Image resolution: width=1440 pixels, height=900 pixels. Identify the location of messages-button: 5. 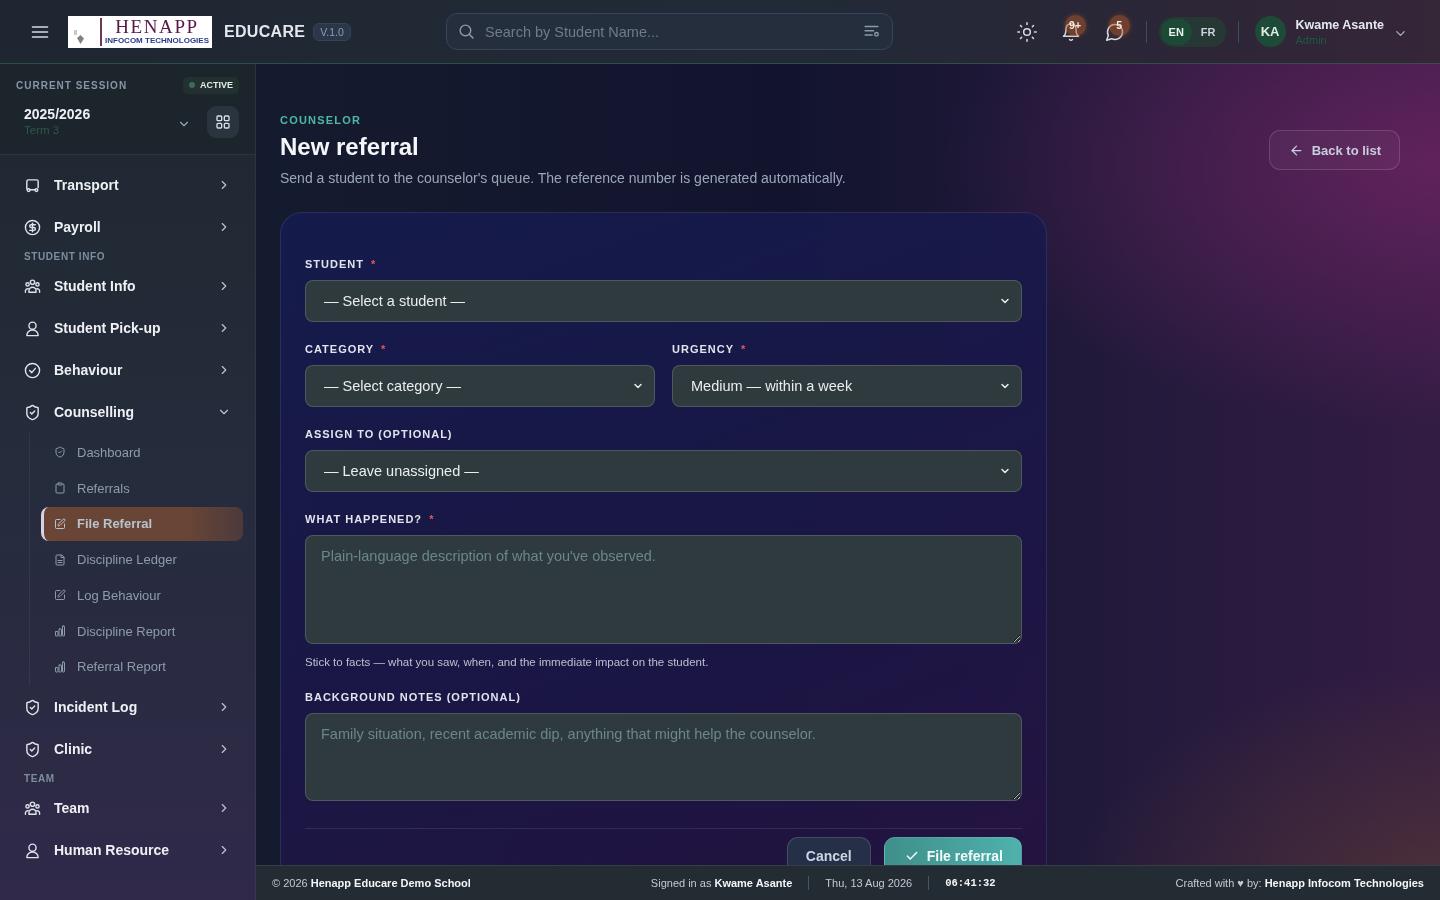
(1114, 31).